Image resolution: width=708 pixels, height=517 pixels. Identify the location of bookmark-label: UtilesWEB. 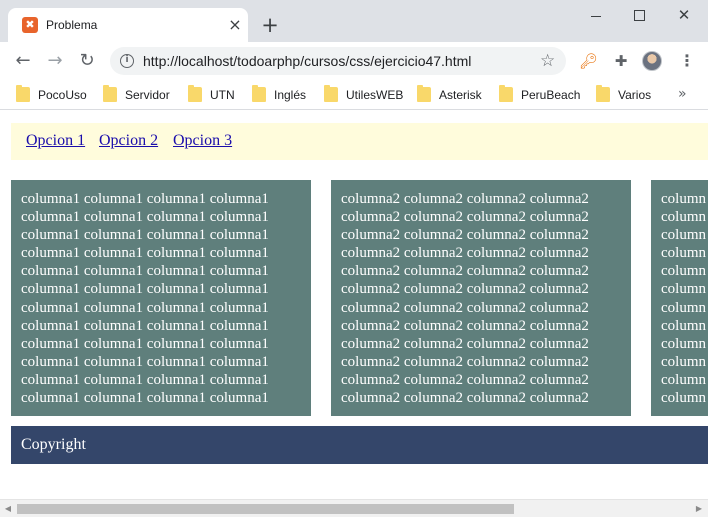
(375, 95).